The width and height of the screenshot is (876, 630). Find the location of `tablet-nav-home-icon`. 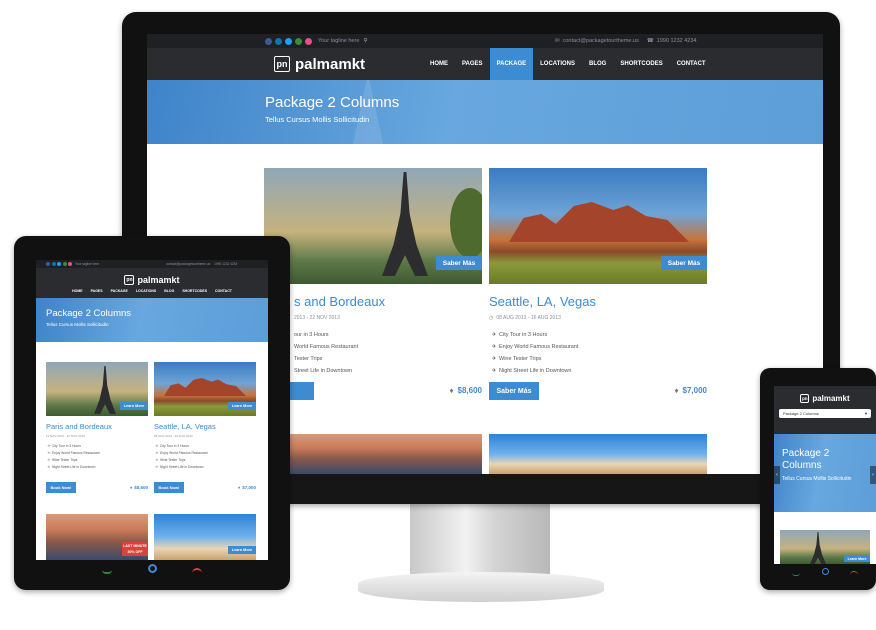

tablet-nav-home-icon is located at coordinates (152, 568).